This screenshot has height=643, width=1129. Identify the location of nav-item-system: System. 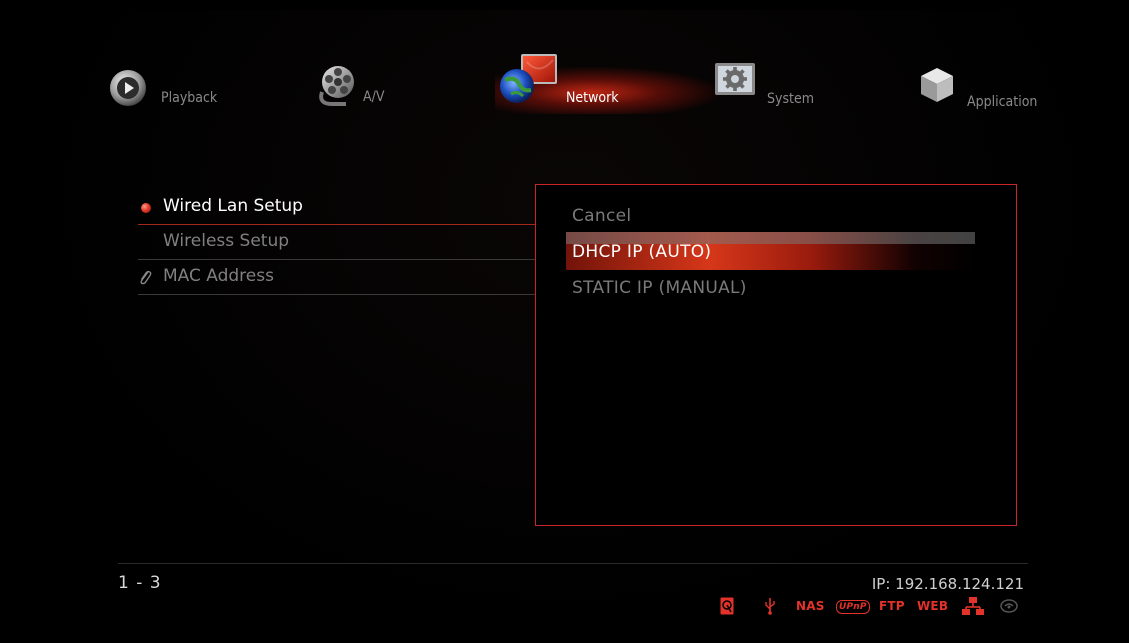
(774, 86).